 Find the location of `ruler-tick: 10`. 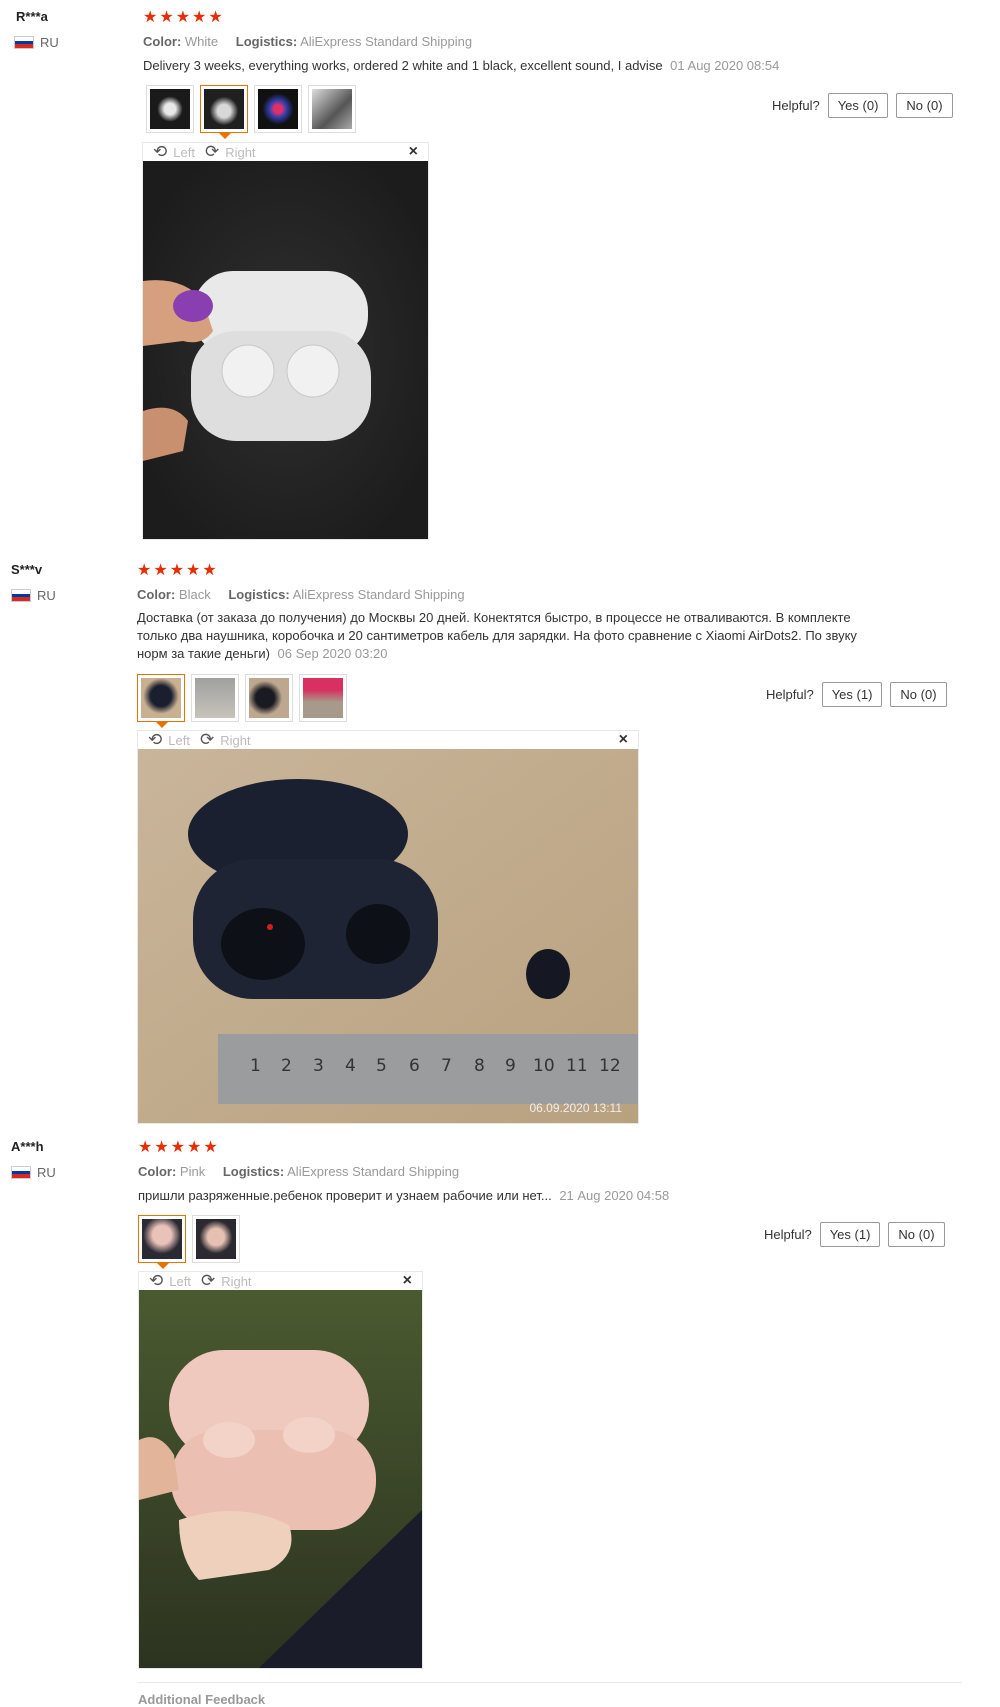

ruler-tick: 10 is located at coordinates (544, 1066).